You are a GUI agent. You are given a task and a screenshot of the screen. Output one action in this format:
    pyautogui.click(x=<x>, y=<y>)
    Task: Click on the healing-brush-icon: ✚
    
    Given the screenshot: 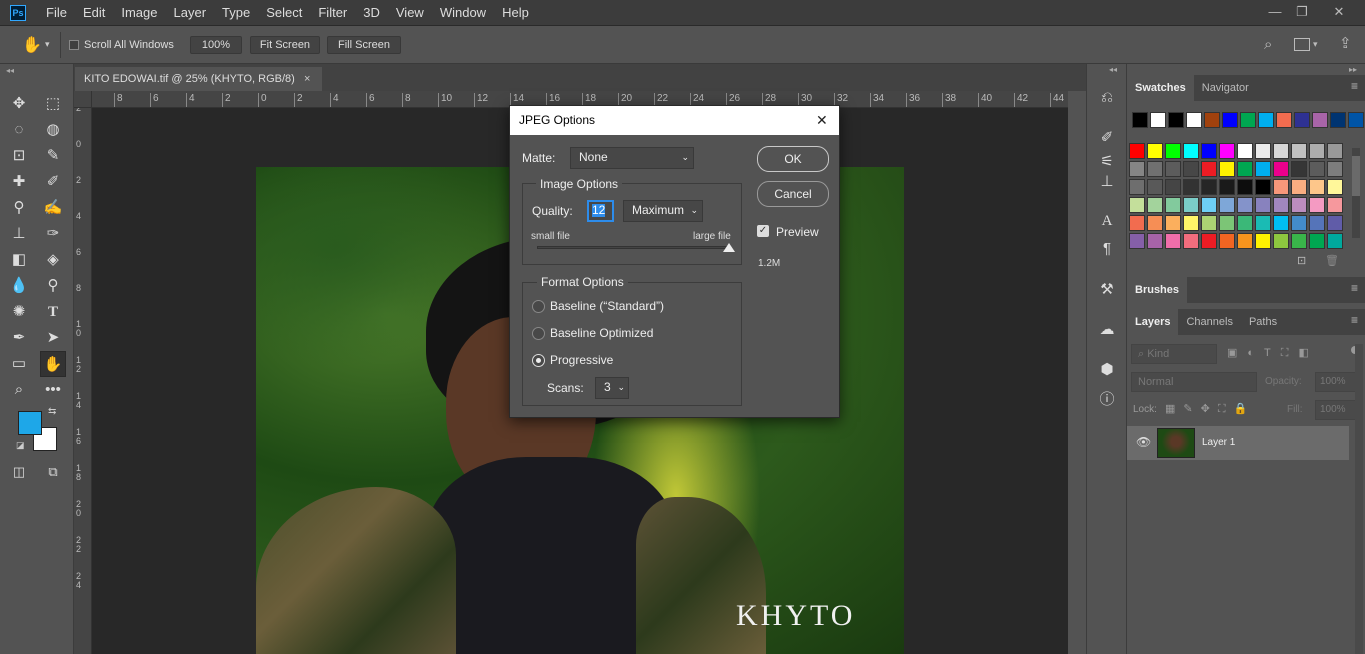 What is the action you would take?
    pyautogui.click(x=19, y=182)
    